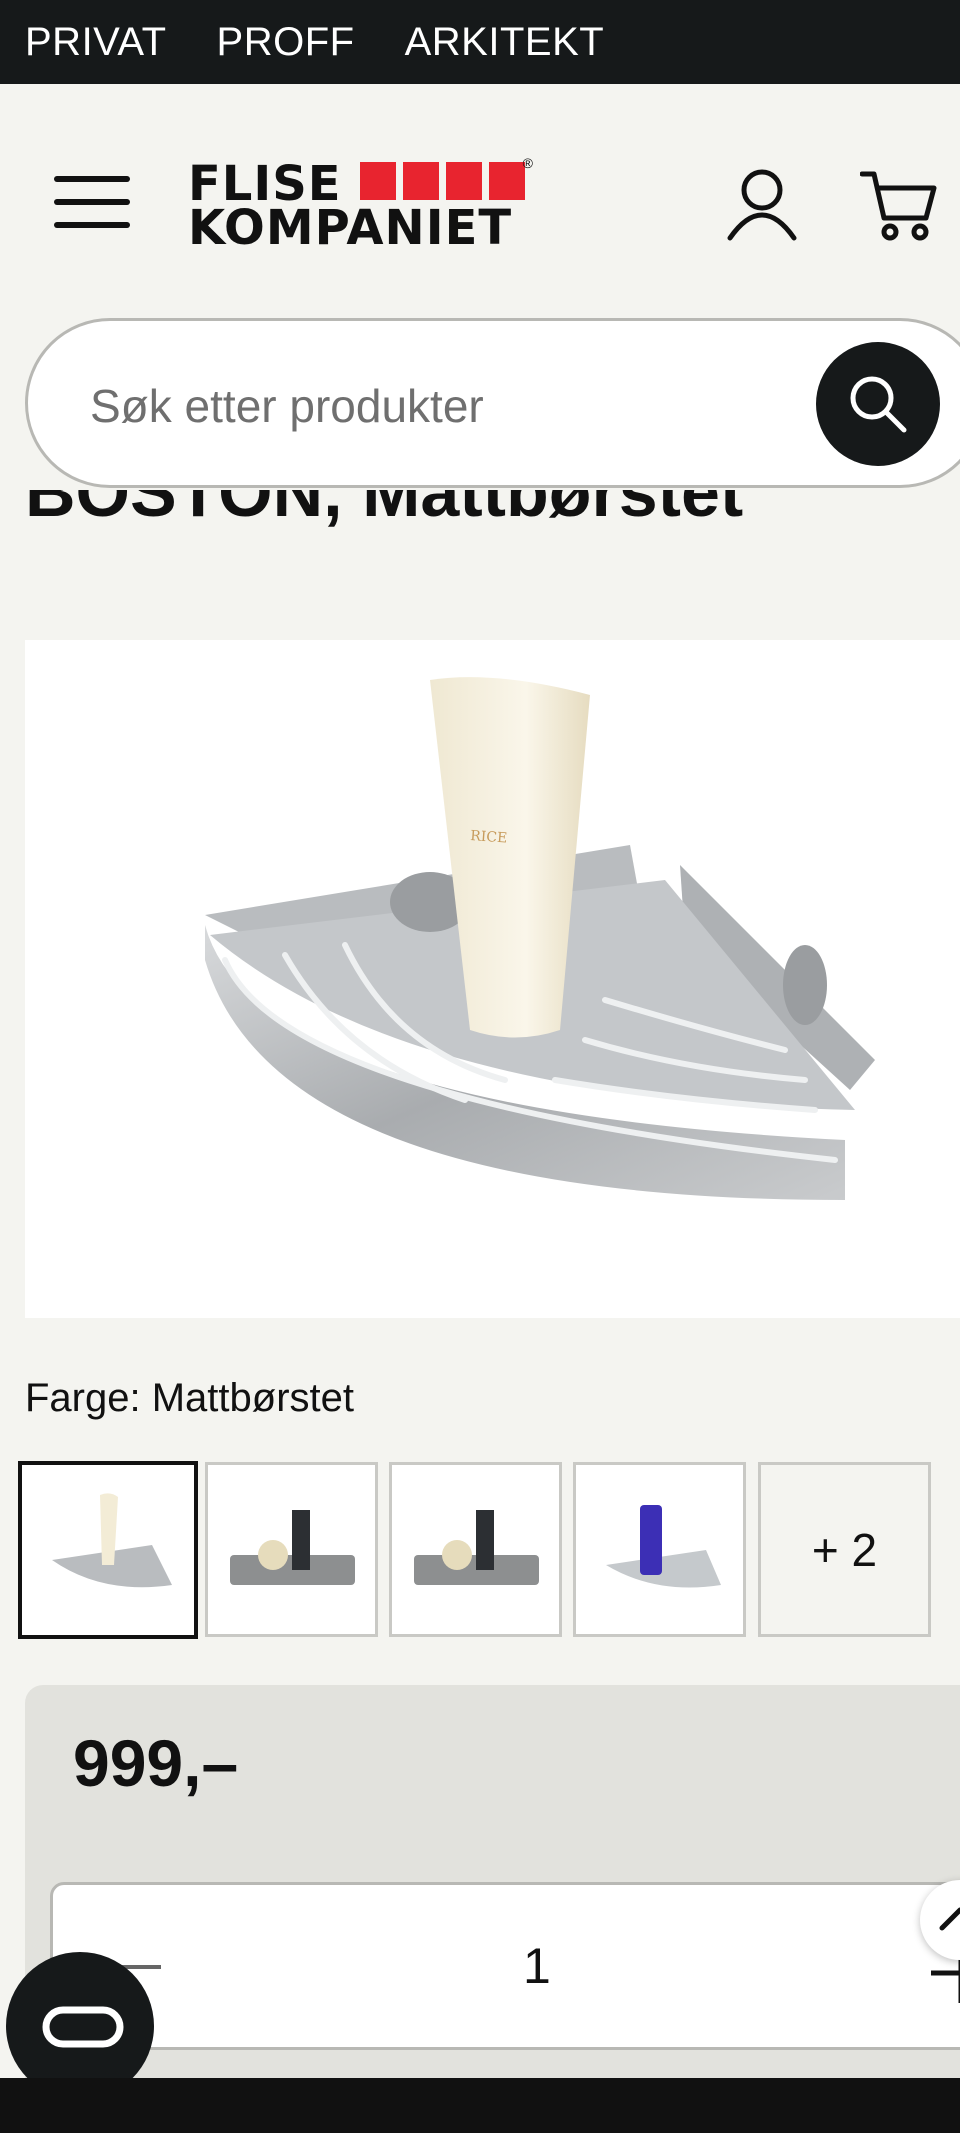 The image size is (960, 2133). Describe the element at coordinates (489, 837) in the screenshot. I see `svg-text: RICE` at that location.